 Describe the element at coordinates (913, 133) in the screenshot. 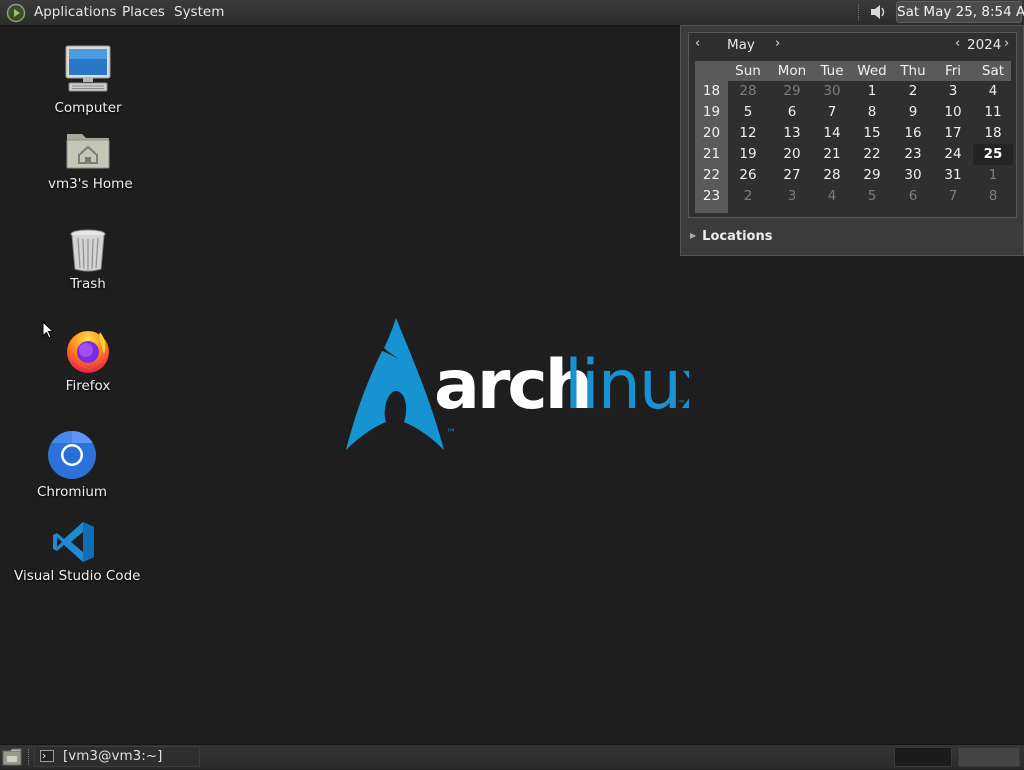

I see `calendar-day: 16` at that location.